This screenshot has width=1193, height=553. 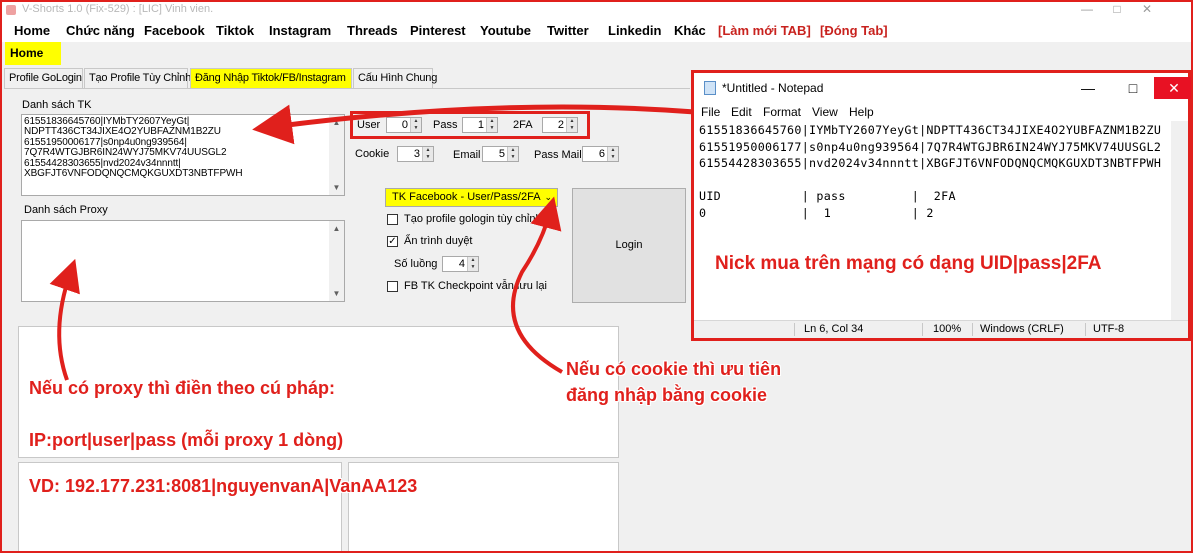 What do you see at coordinates (834, 329) in the screenshot?
I see `status-position: Ln 6, Col 34` at bounding box center [834, 329].